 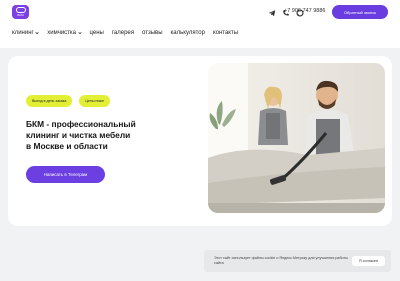 What do you see at coordinates (81, 124) in the screenshot?
I see `hero-title-line: БКМ - профессиональный` at bounding box center [81, 124].